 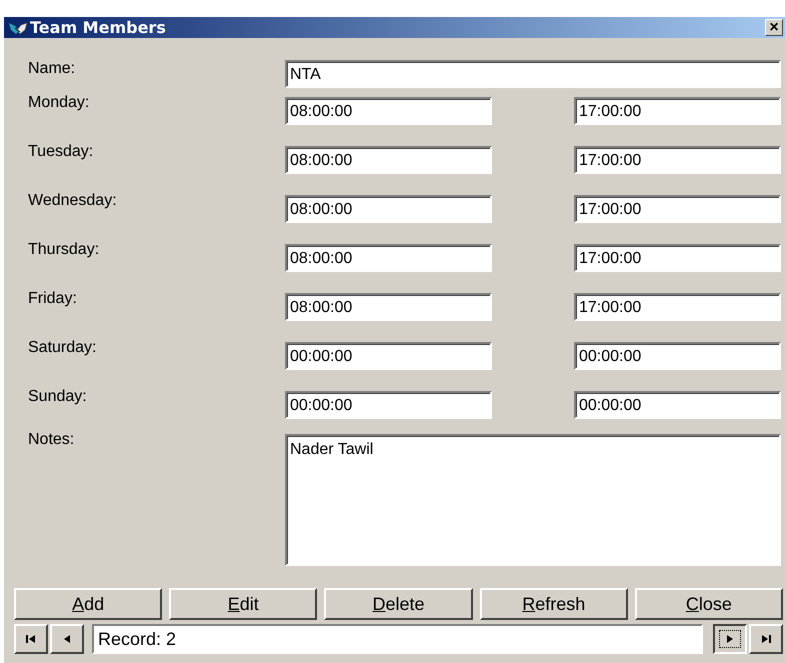 I want to click on first-icon, so click(x=31, y=639).